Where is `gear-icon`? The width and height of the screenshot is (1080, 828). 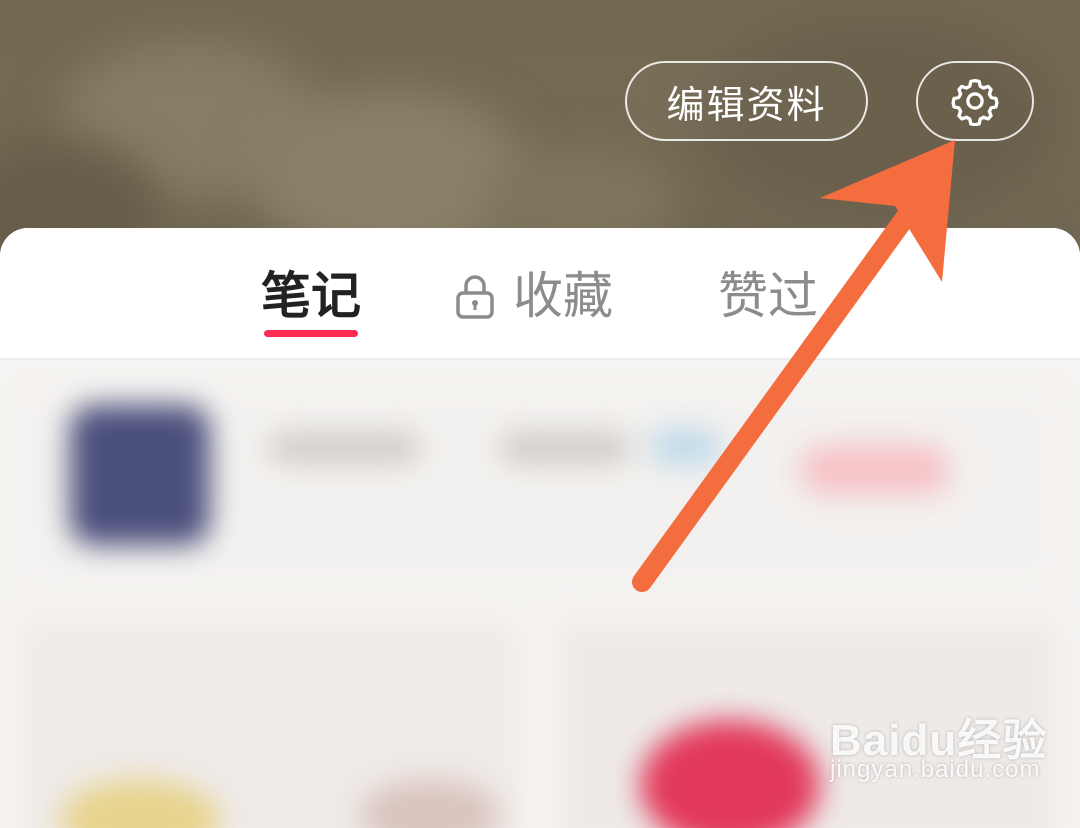 gear-icon is located at coordinates (975, 102).